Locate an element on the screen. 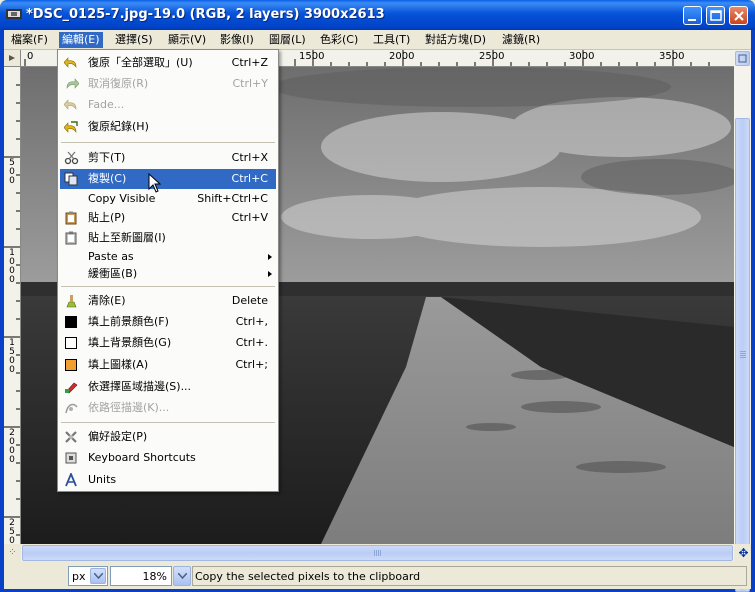 This screenshot has width=755, height=592. menu-item-shortcut: Ctrl+X is located at coordinates (249, 157).